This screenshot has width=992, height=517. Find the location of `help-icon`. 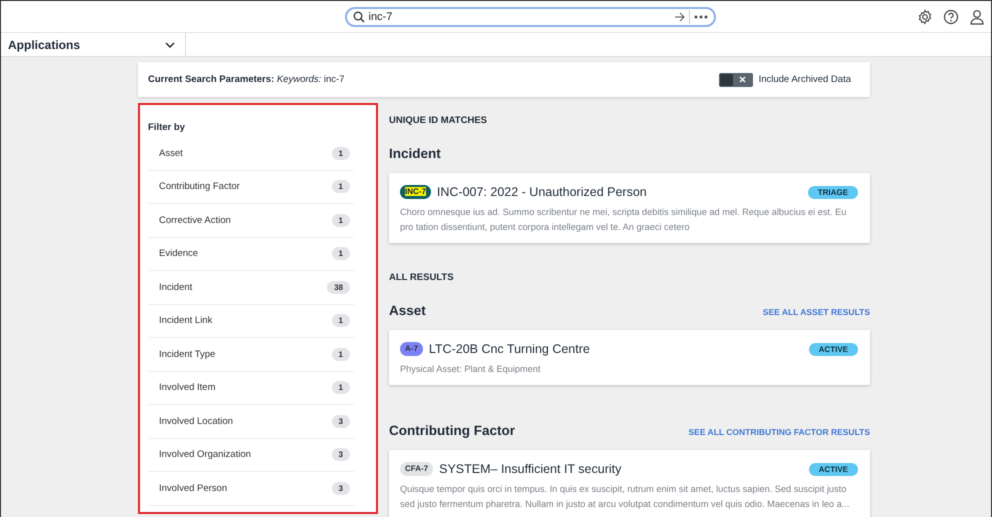

help-icon is located at coordinates (951, 17).